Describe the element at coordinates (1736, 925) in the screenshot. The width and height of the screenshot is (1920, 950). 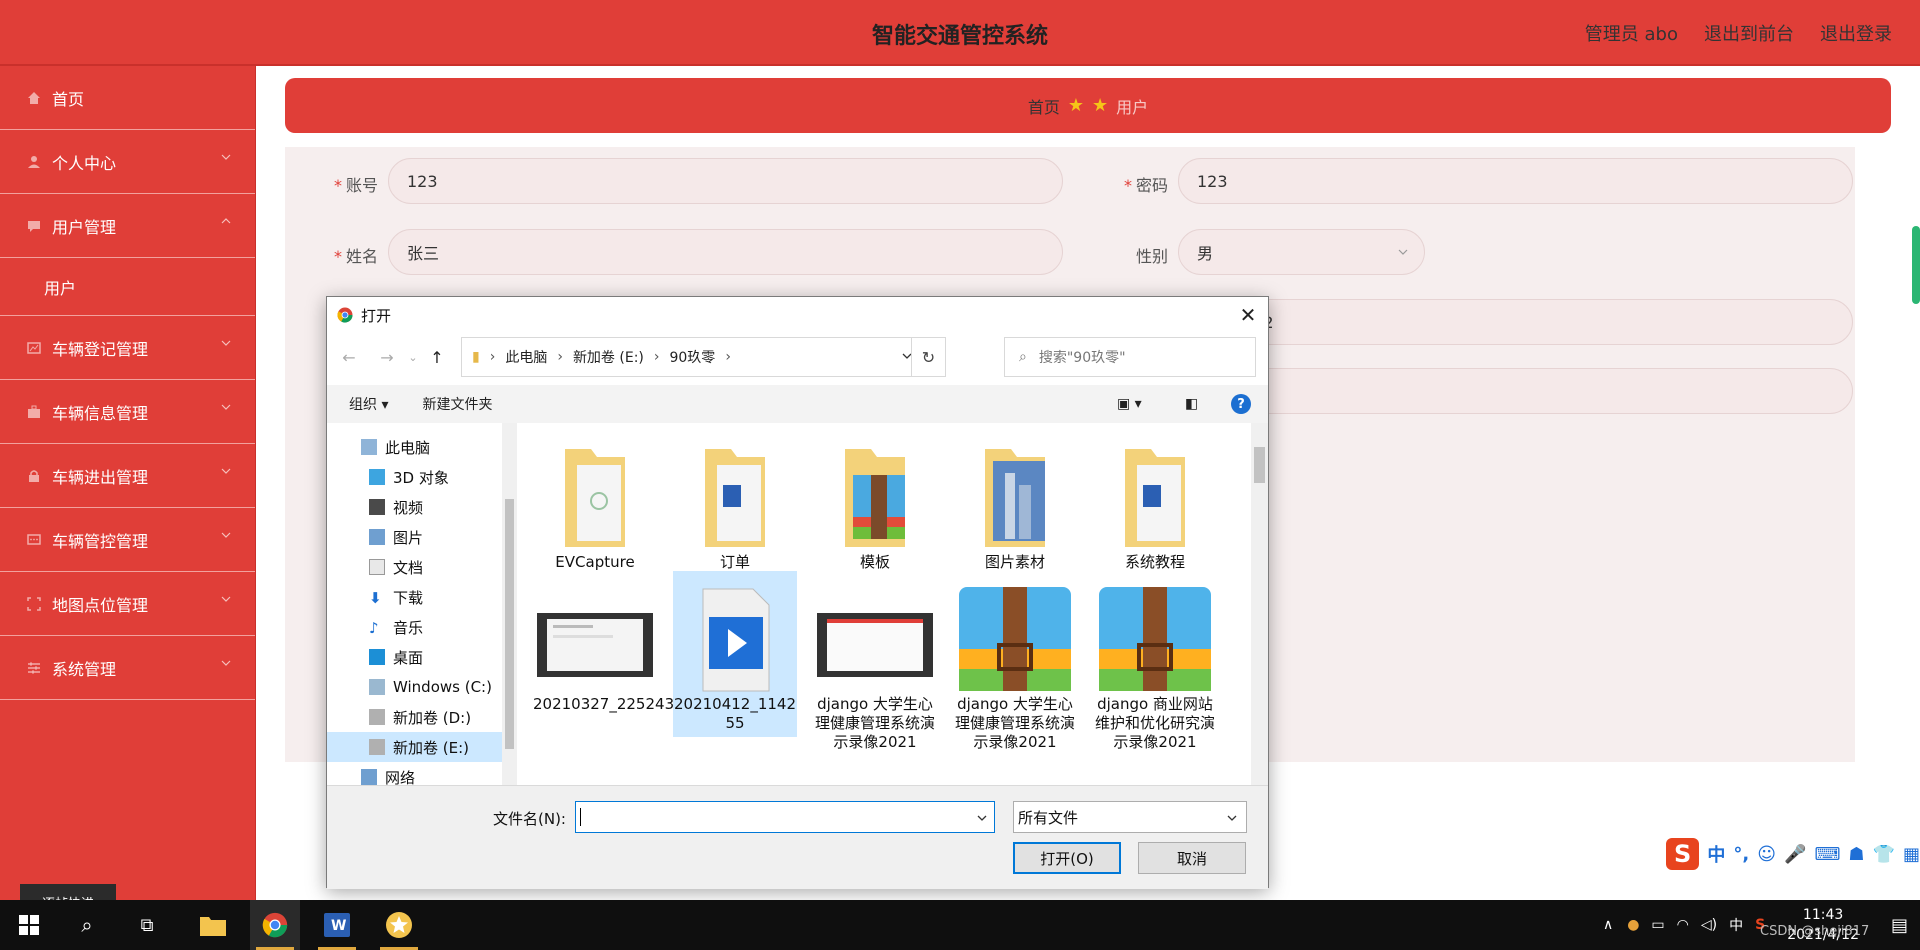
I see `input-lang: 中` at that location.